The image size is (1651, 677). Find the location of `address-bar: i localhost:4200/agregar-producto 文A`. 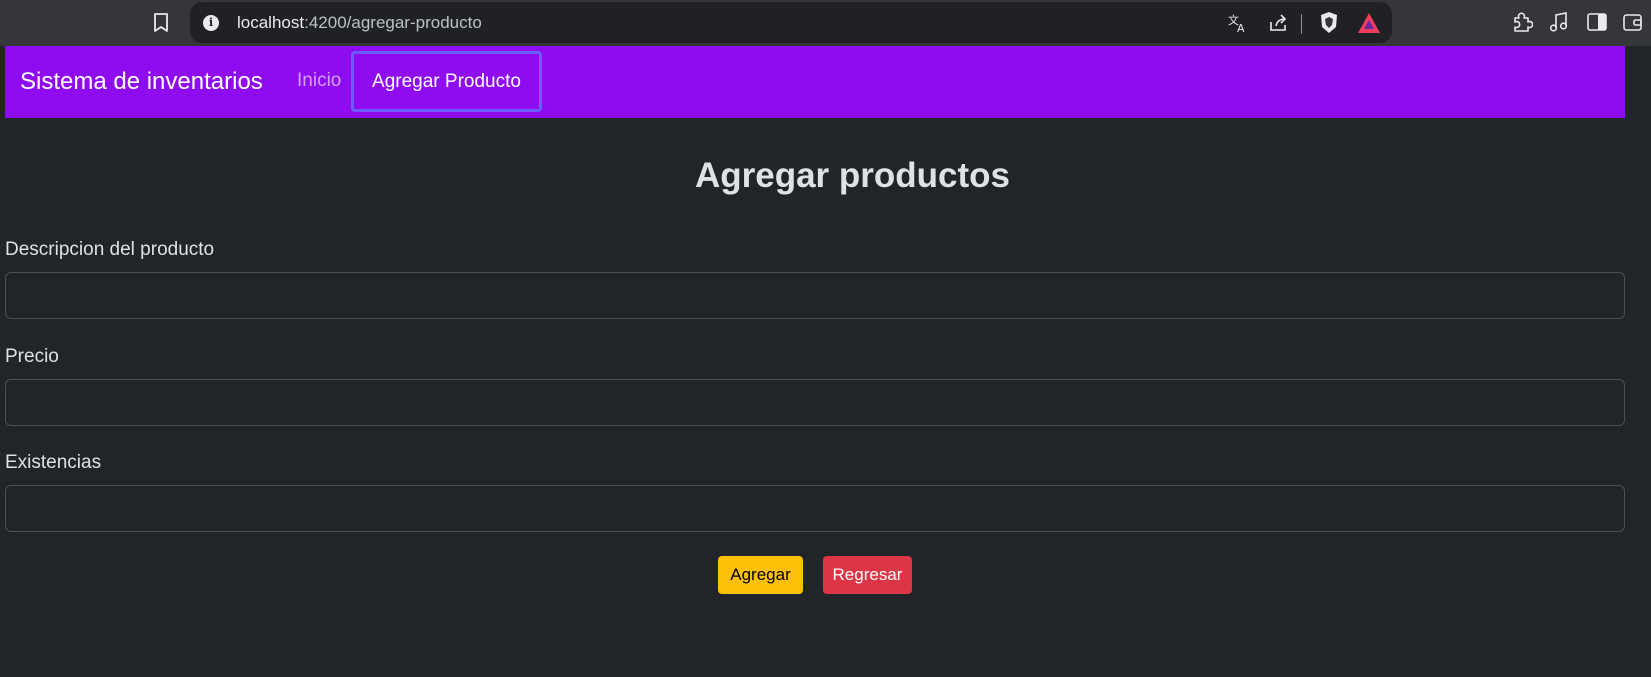

address-bar: i localhost:4200/agregar-producto 文A is located at coordinates (791, 22).